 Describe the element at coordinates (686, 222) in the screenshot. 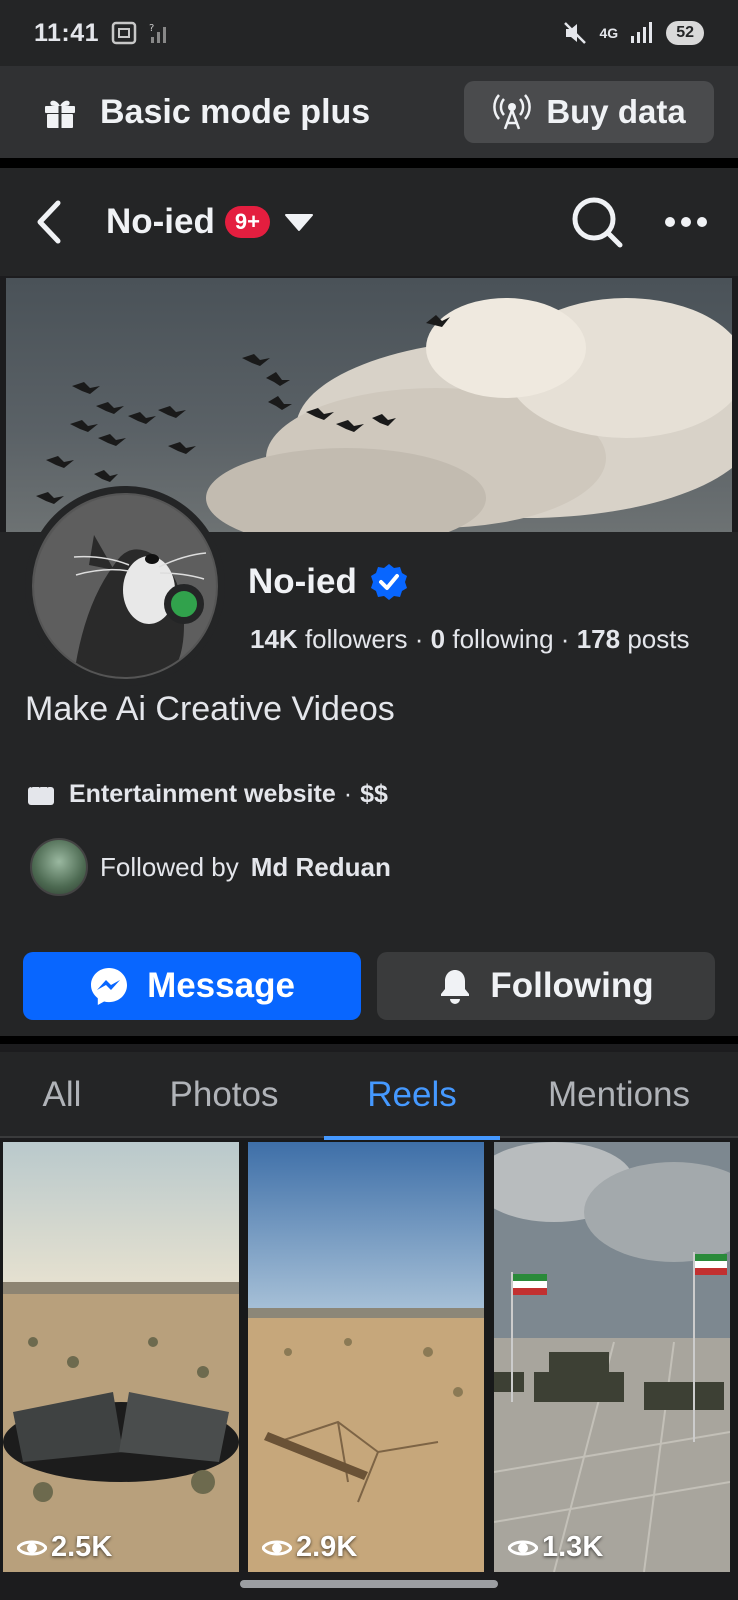

I see `more-options-icon` at that location.